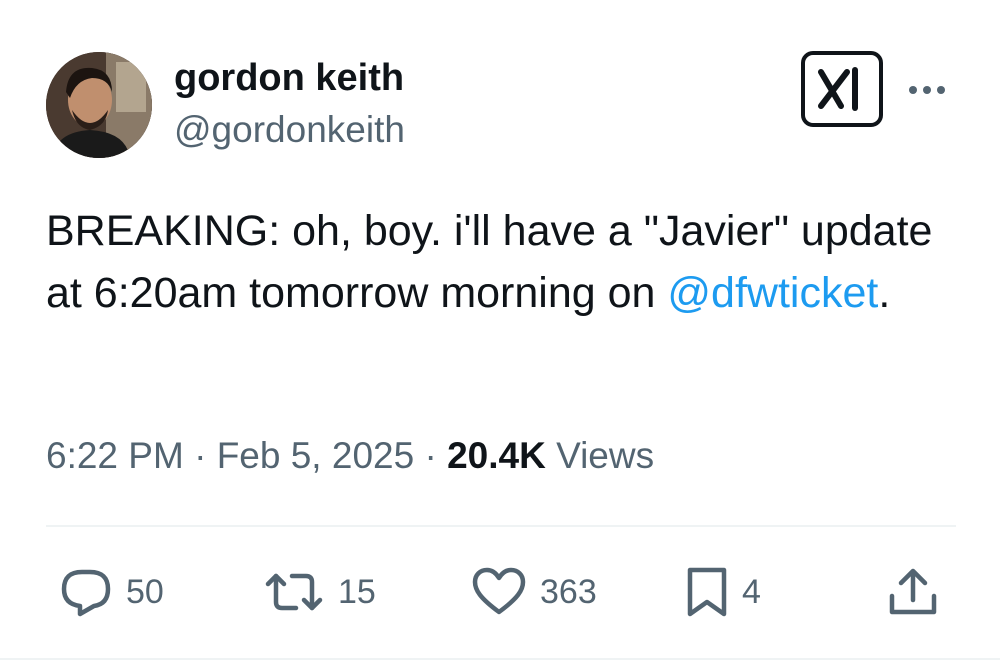 This screenshot has height=669, width=1000. Describe the element at coordinates (838, 89) in the screenshot. I see `grok-icon` at that location.